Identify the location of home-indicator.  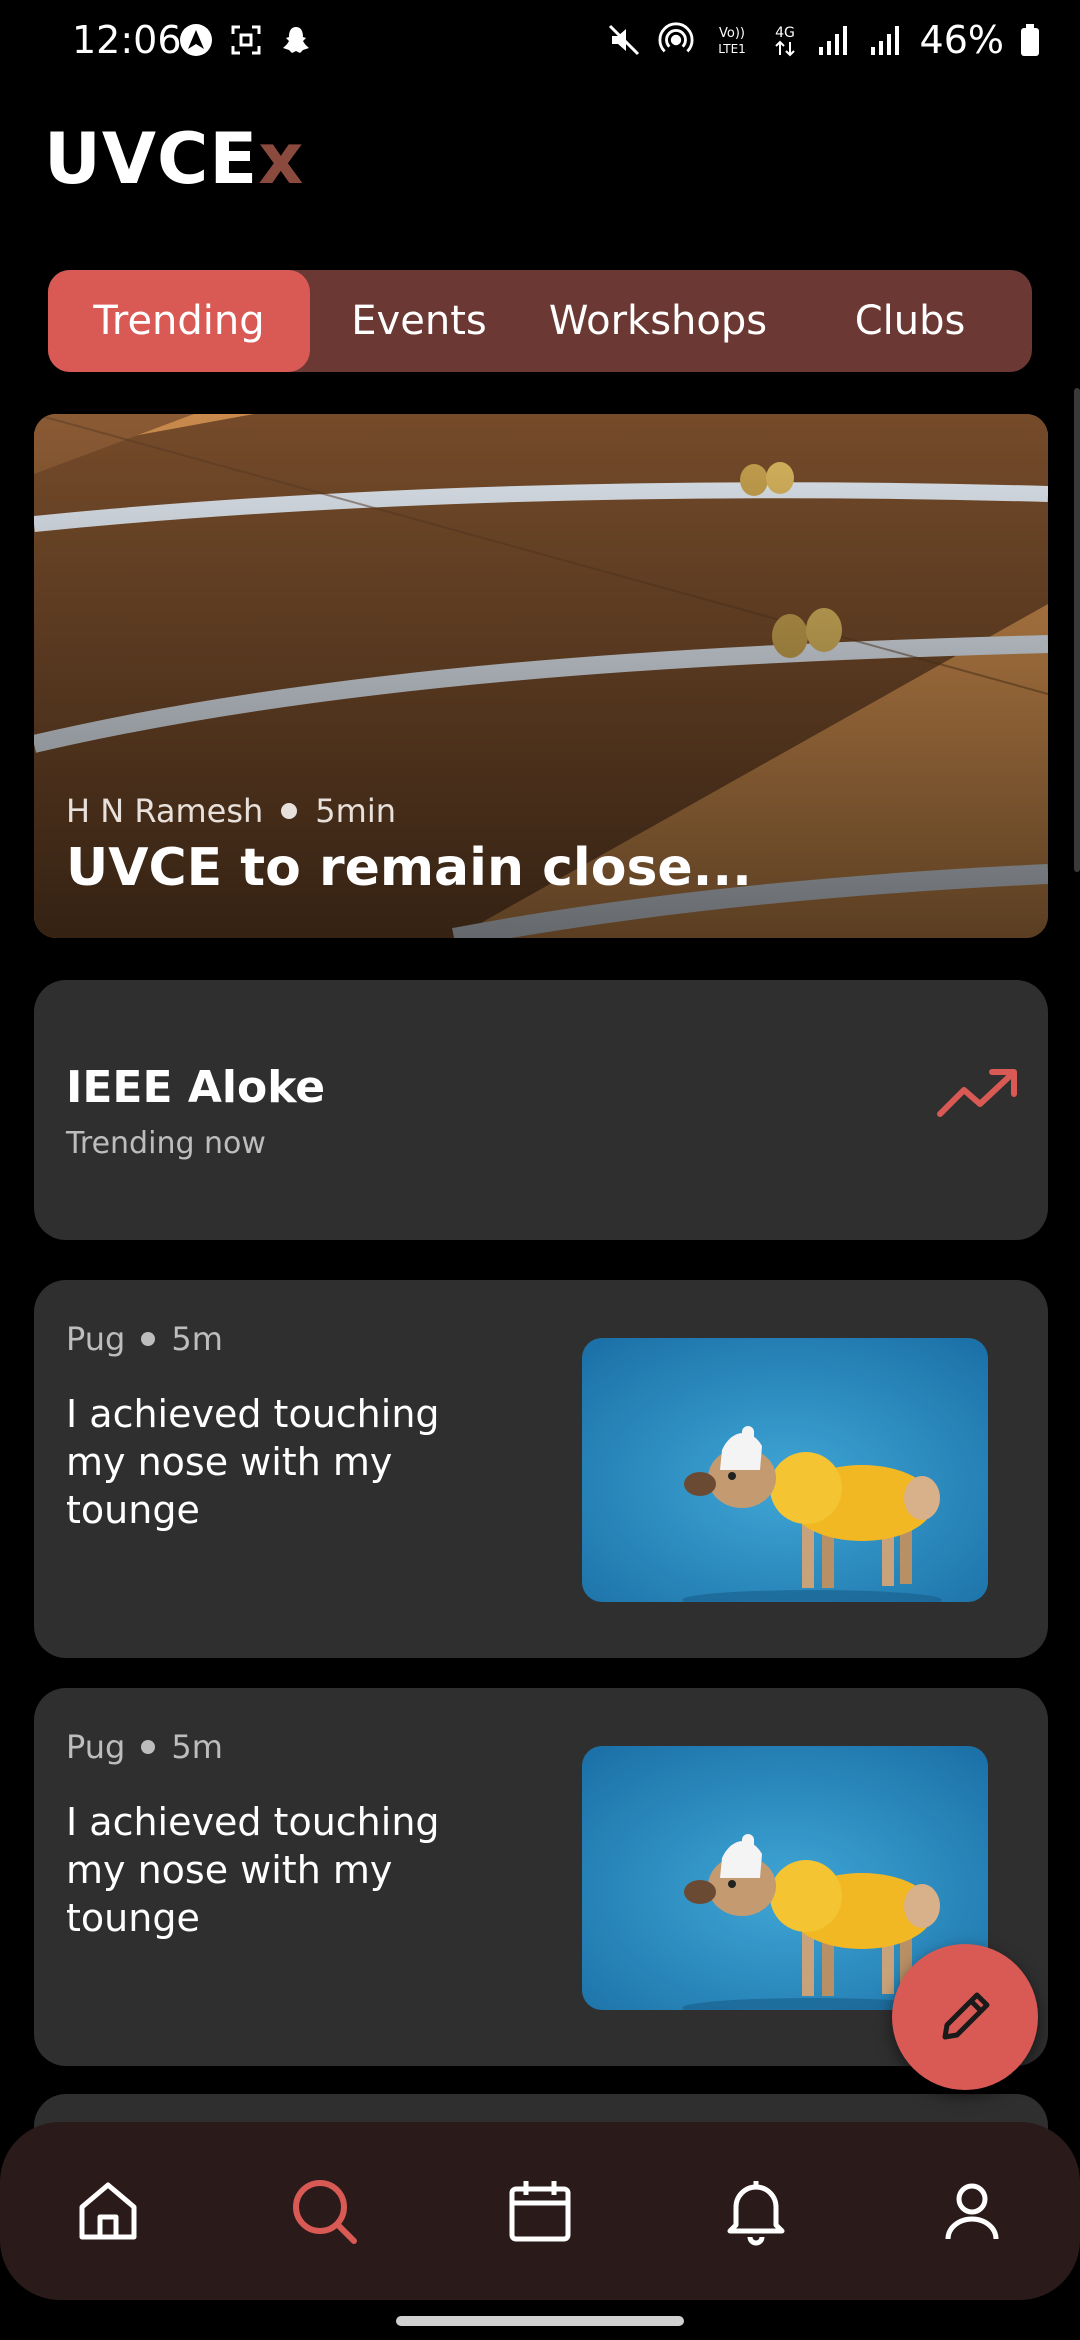
(540, 2321).